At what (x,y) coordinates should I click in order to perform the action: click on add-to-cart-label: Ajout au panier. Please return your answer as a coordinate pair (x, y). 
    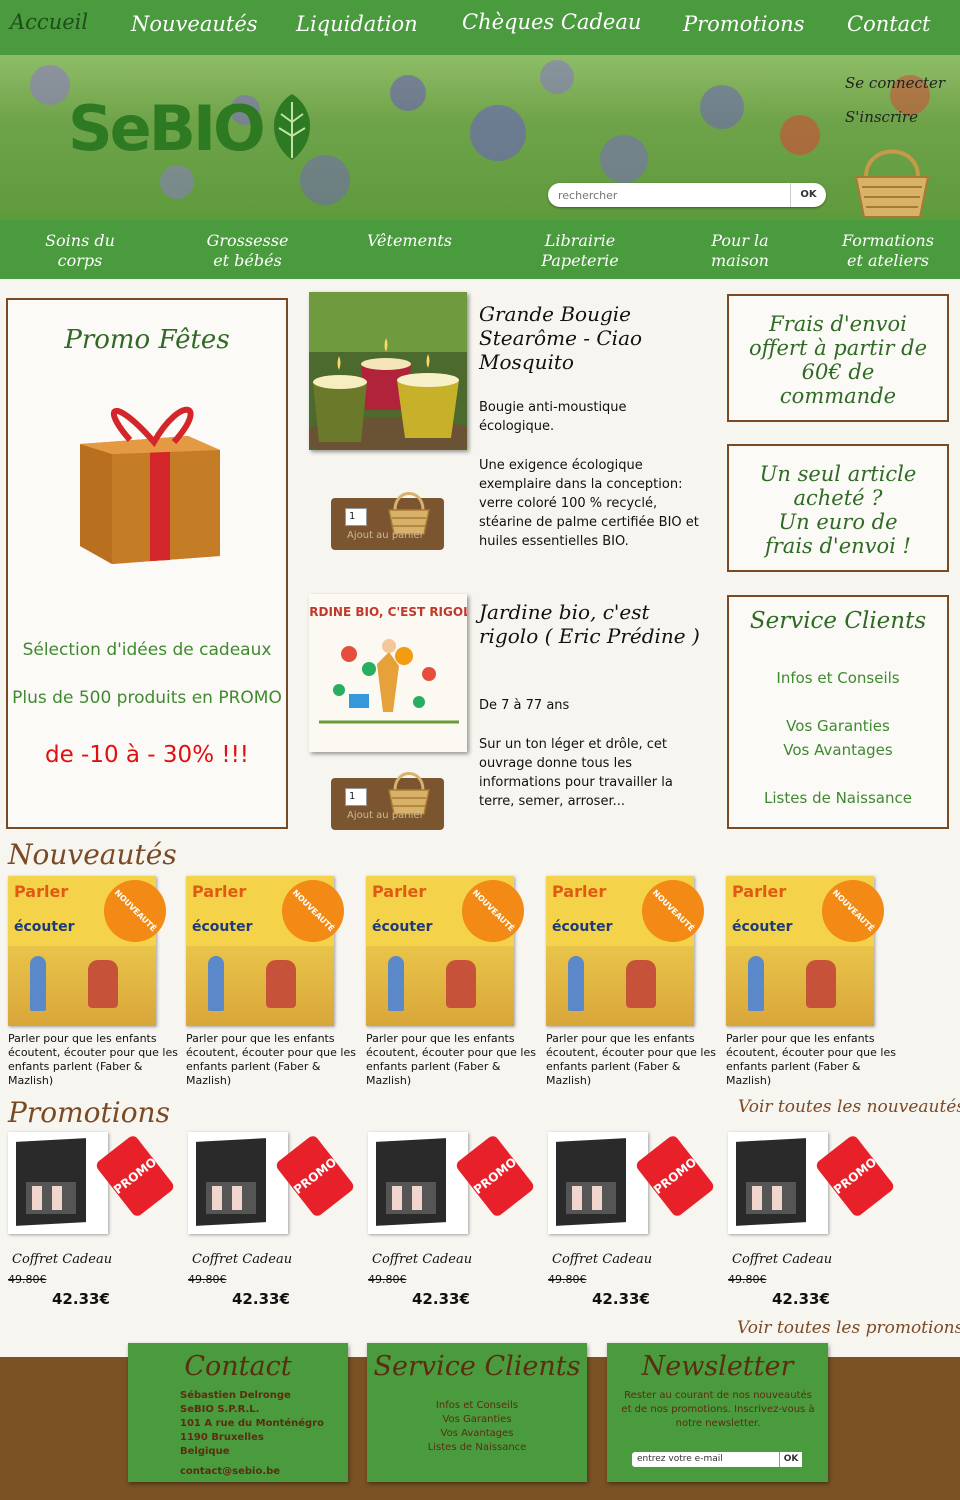
    Looking at the image, I should click on (385, 815).